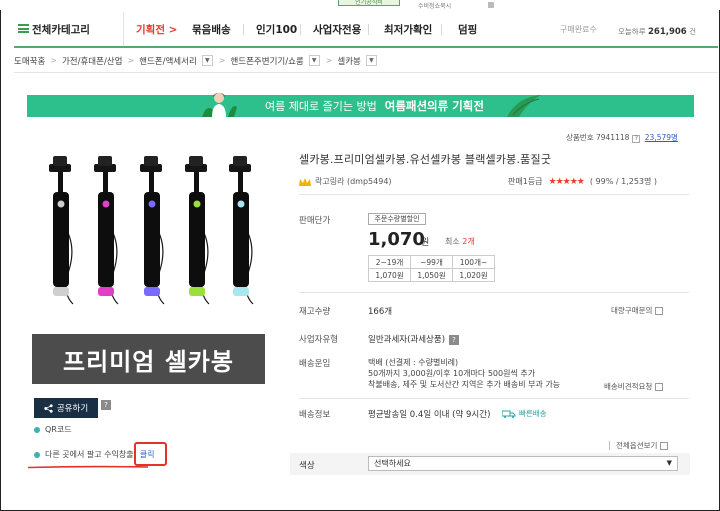 This screenshot has width=720, height=511. What do you see at coordinates (467, 29) in the screenshot?
I see `nav-item-dumping: 덤핑` at bounding box center [467, 29].